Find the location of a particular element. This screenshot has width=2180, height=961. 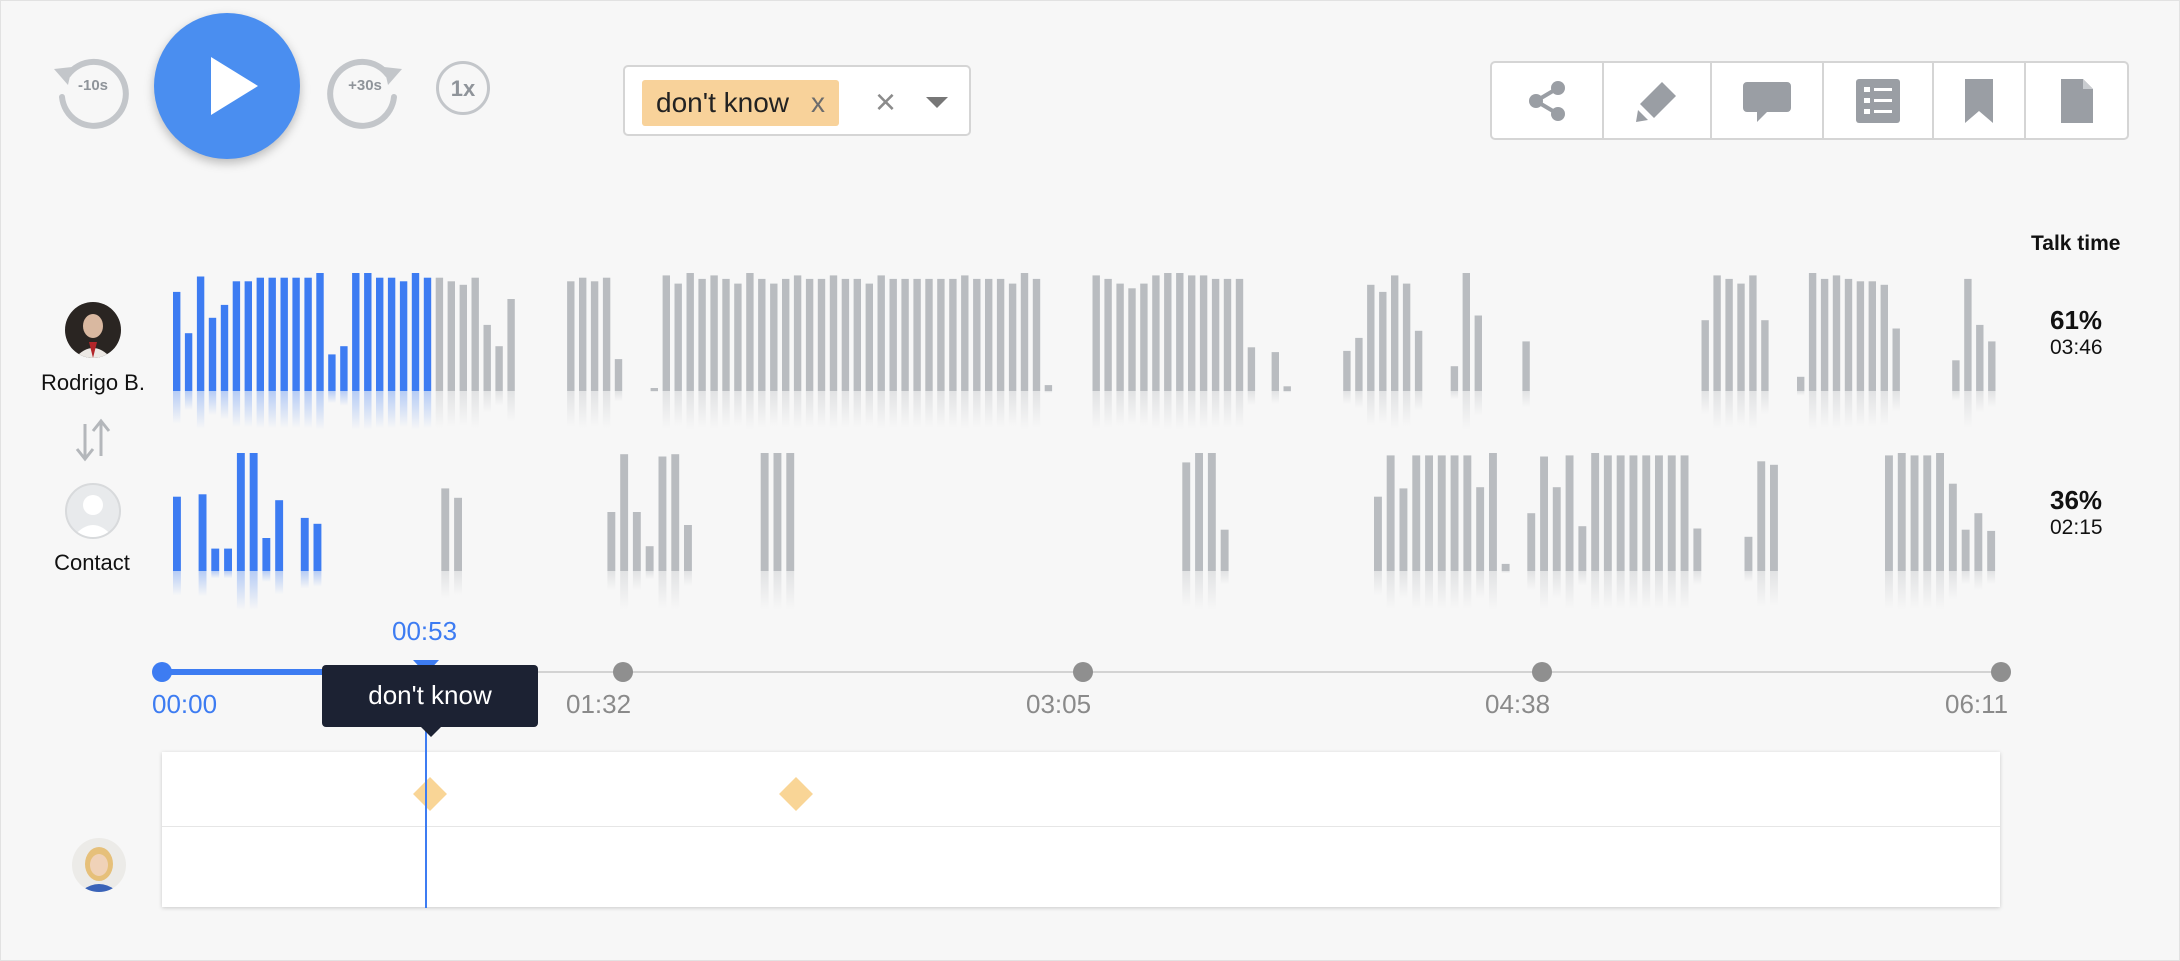

timeline-tick-label: 04:38 is located at coordinates (1518, 704).